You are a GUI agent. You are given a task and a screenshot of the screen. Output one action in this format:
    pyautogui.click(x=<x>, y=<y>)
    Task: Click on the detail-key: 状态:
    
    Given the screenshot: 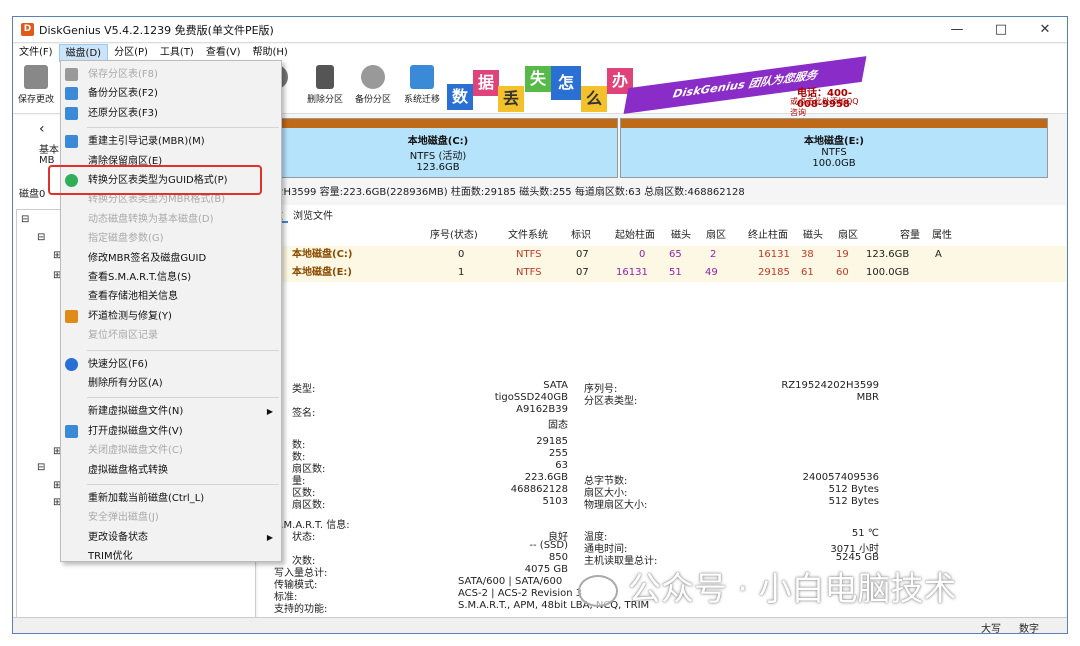 What is the action you would take?
    pyautogui.click(x=304, y=537)
    